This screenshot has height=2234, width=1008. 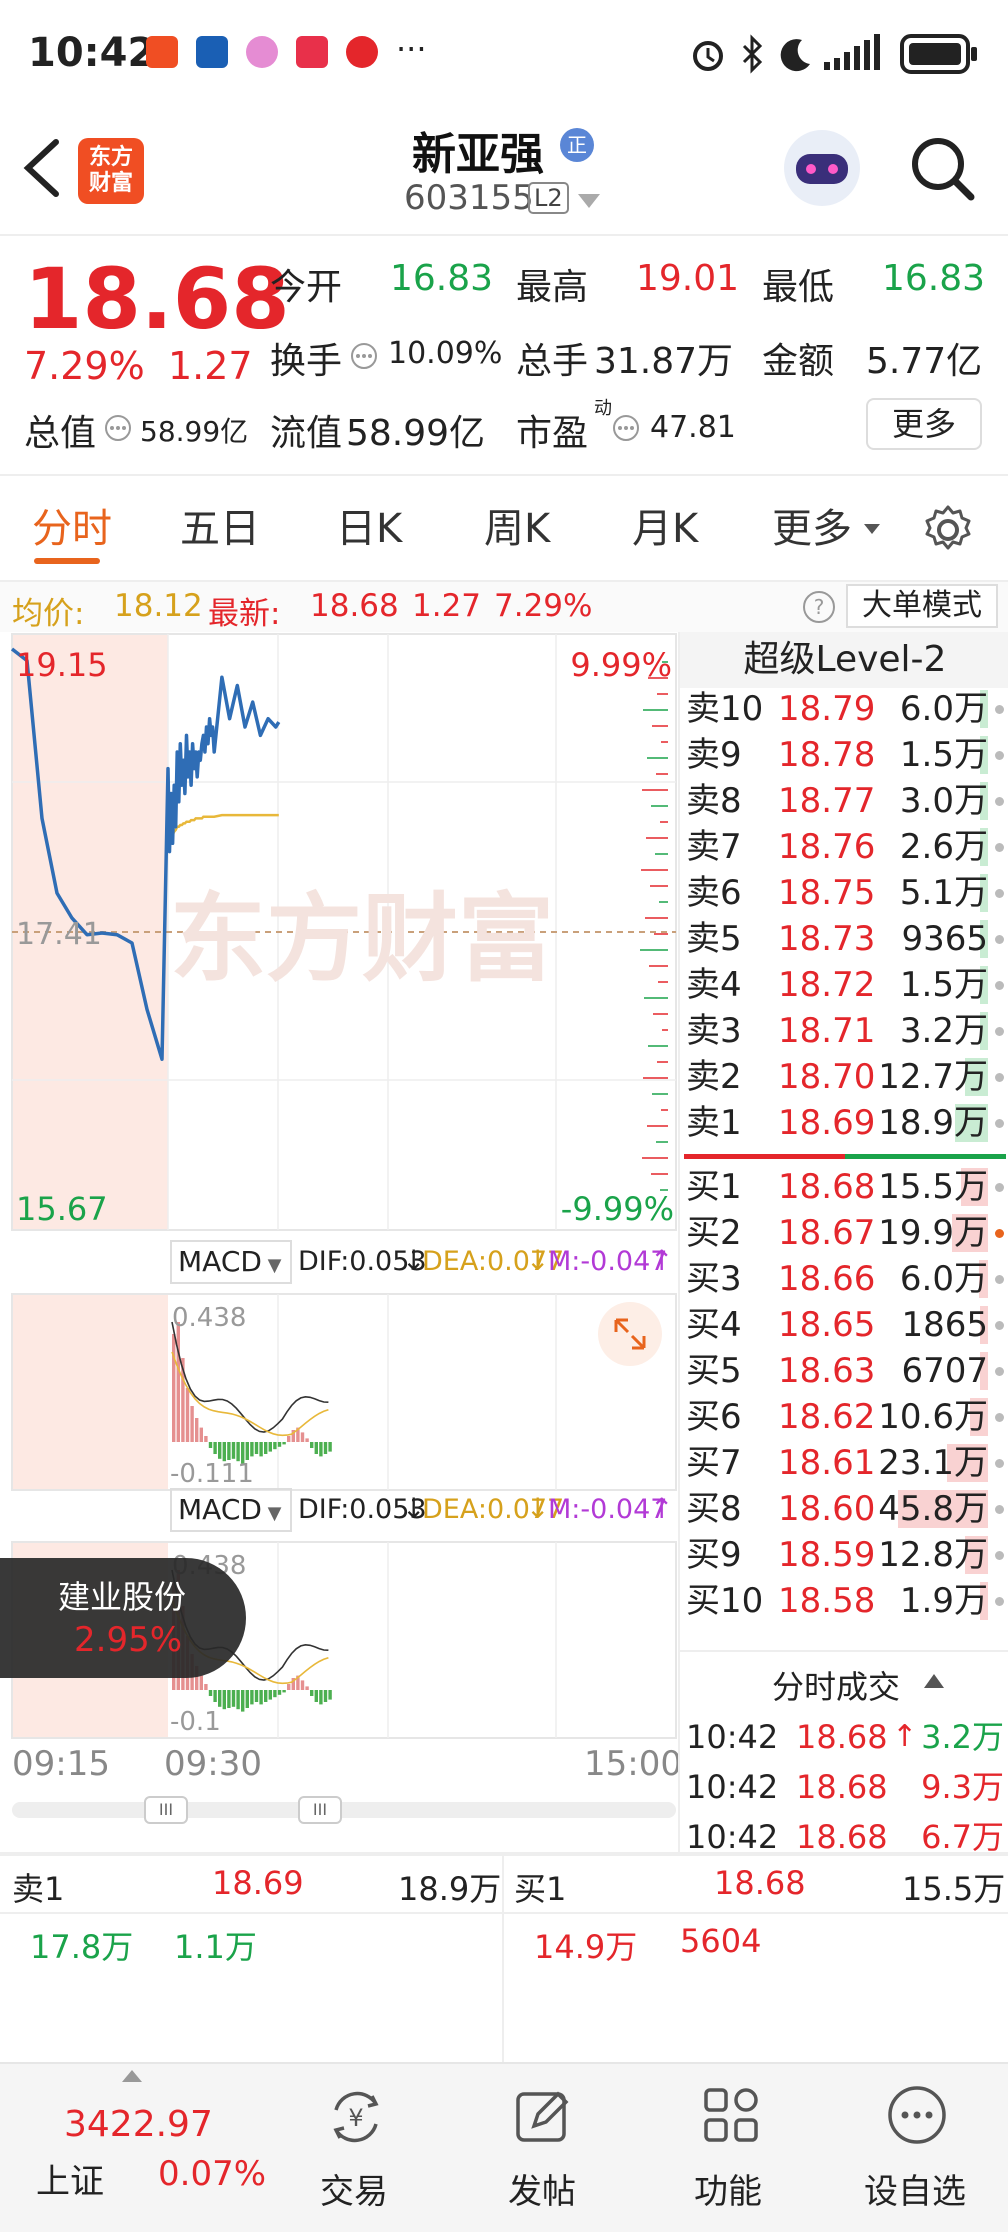 I want to click on pct-axis-bottom: -9.99%, so click(x=617, y=1209).